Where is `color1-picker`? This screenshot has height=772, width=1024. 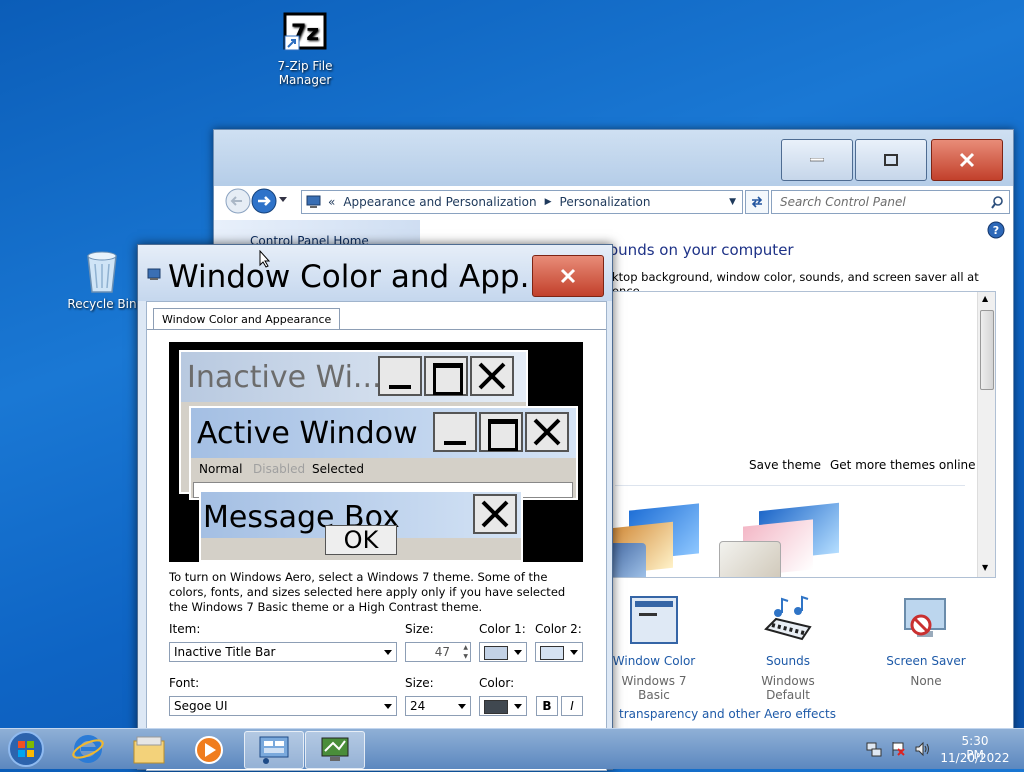
color1-picker is located at coordinates (503, 652).